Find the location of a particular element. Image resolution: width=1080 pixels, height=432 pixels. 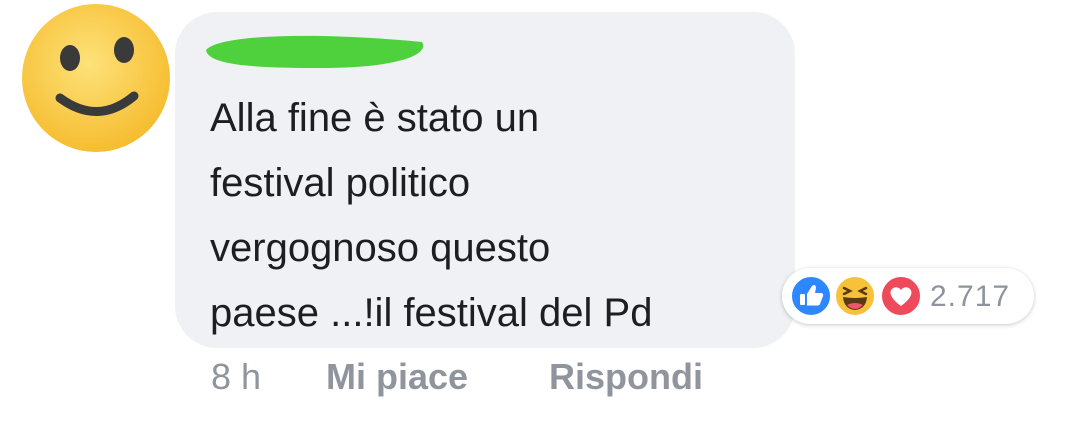

smiley-face-icon is located at coordinates (96, 78).